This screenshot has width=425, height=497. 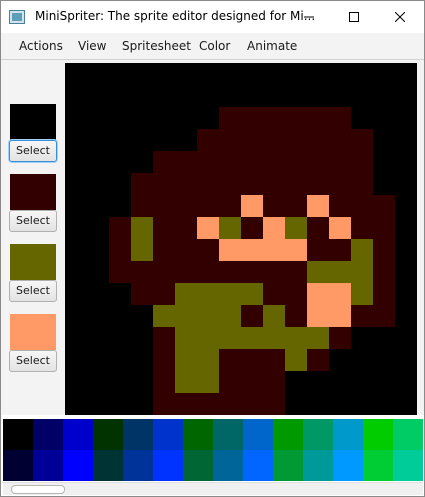 What do you see at coordinates (309, 17) in the screenshot?
I see `minimize-button` at bounding box center [309, 17].